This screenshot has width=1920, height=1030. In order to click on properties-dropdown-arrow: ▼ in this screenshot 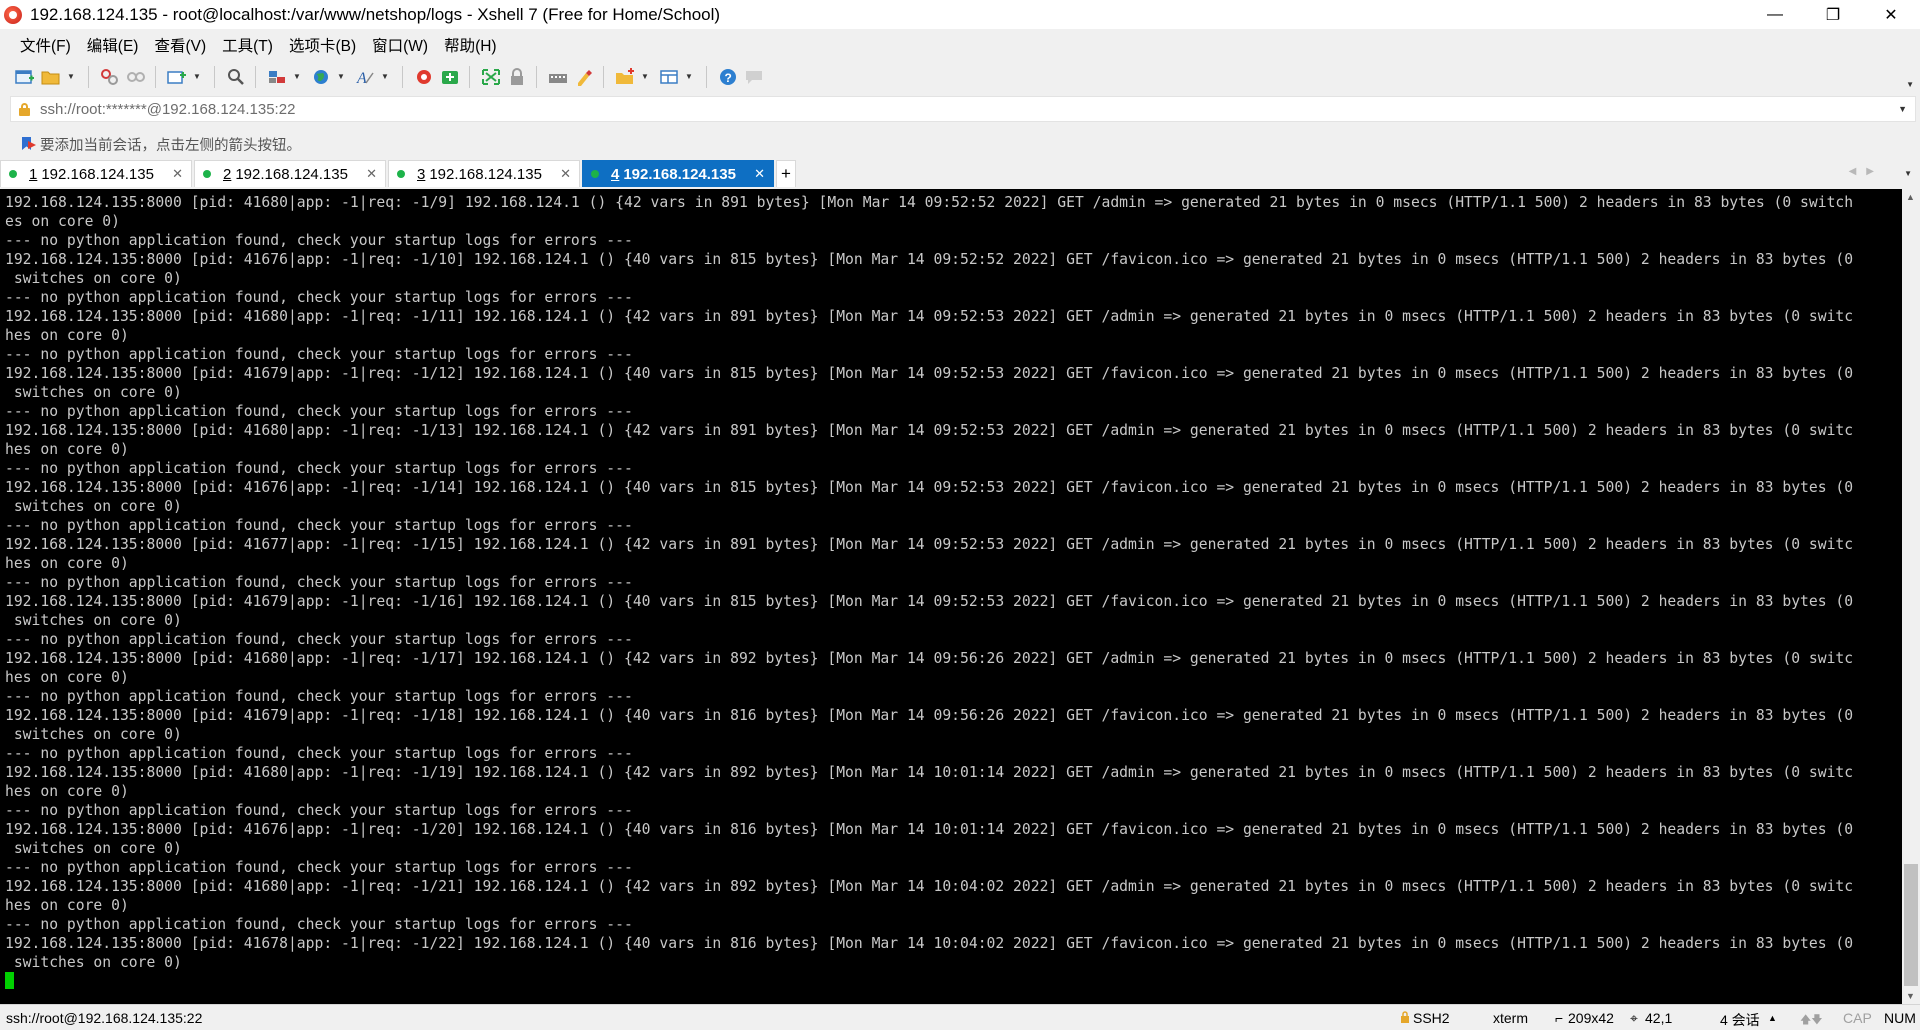, I will do `click(297, 77)`.